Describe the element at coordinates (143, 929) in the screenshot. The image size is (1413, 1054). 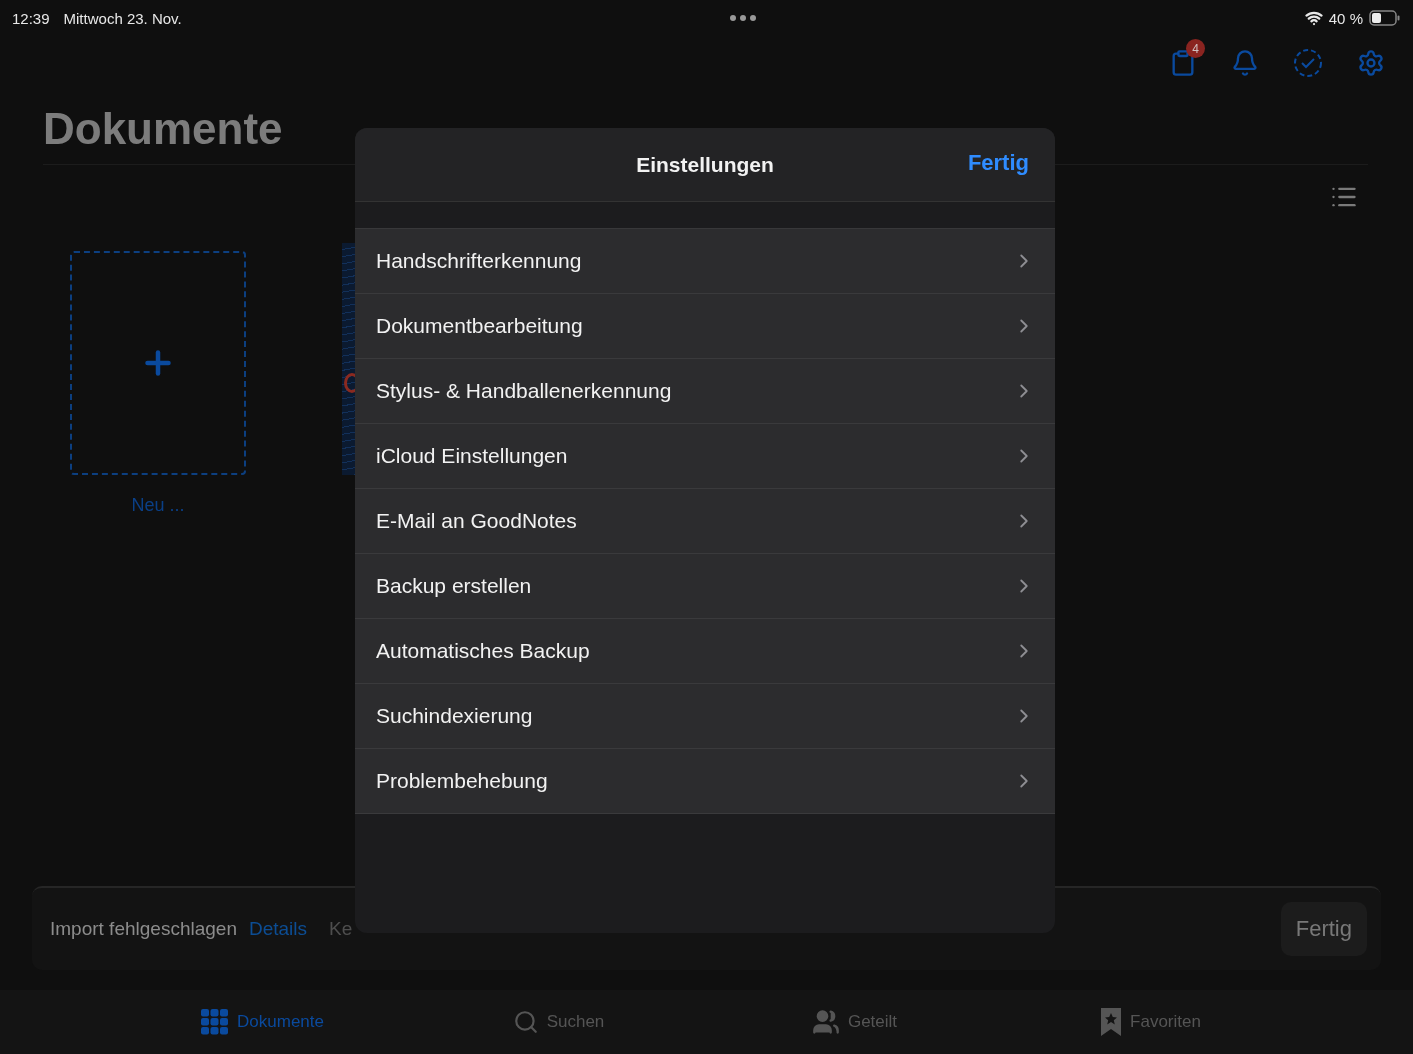
I see `import-message: Import fehlgeschlagen` at that location.